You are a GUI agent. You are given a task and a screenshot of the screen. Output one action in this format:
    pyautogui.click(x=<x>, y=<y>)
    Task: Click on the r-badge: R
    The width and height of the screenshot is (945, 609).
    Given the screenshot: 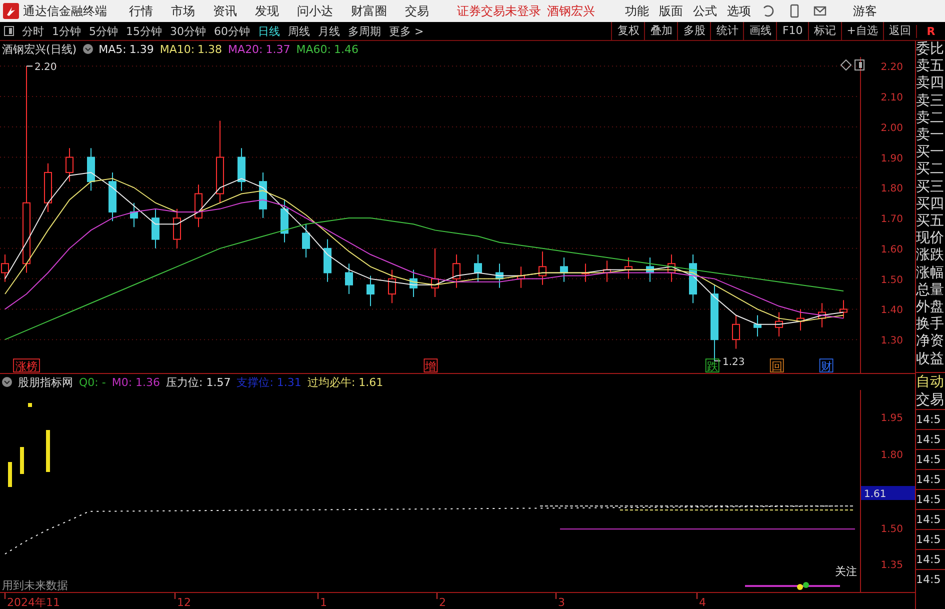 What is the action you would take?
    pyautogui.click(x=930, y=31)
    